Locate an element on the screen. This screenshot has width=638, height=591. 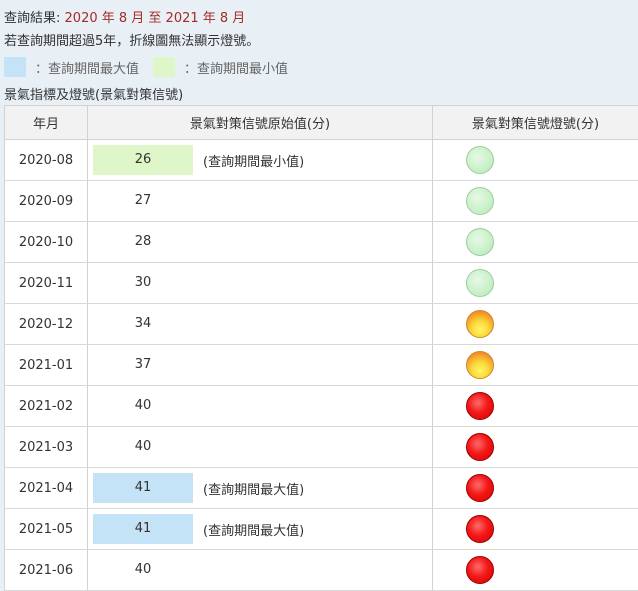
row-month: 2021-06 is located at coordinates (46, 570).